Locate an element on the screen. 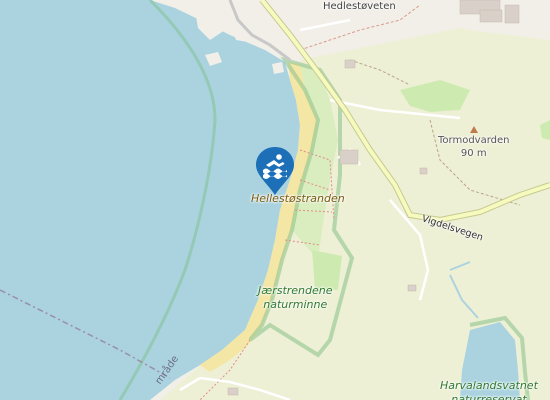  beach-marker is located at coordinates (275, 171).